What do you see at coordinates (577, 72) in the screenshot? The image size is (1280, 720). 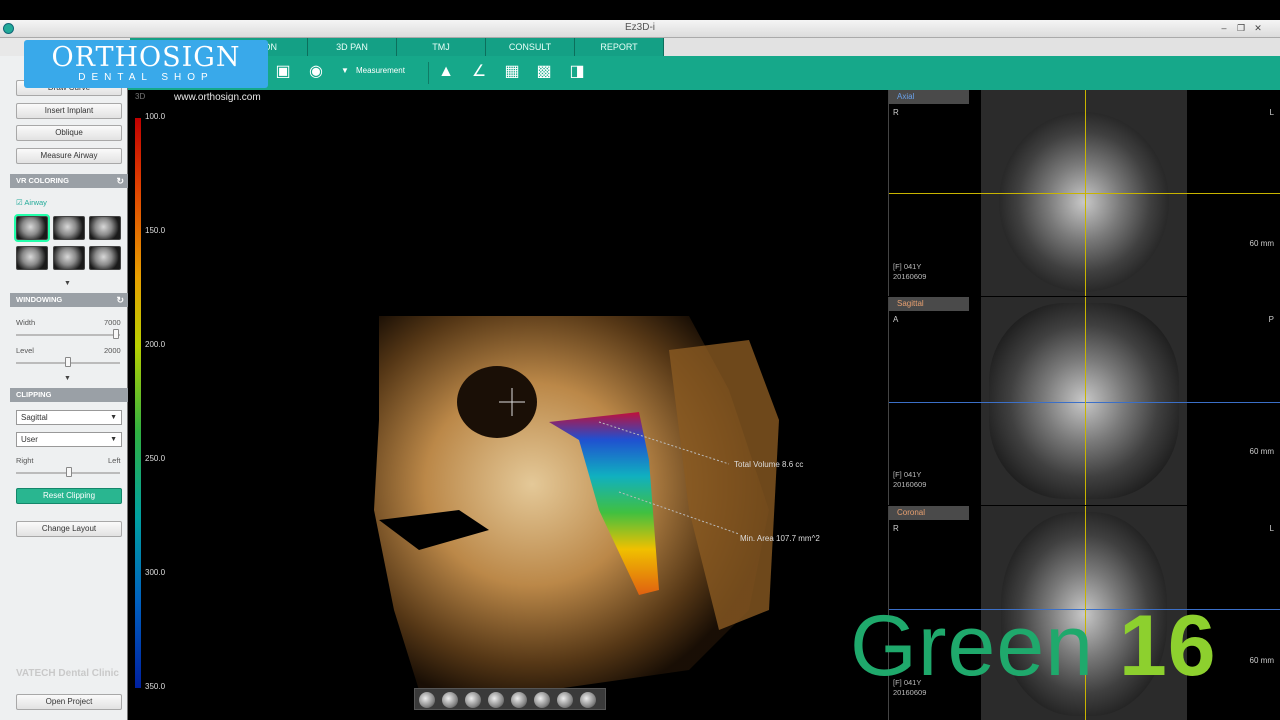 I see `box-icon: ◨` at bounding box center [577, 72].